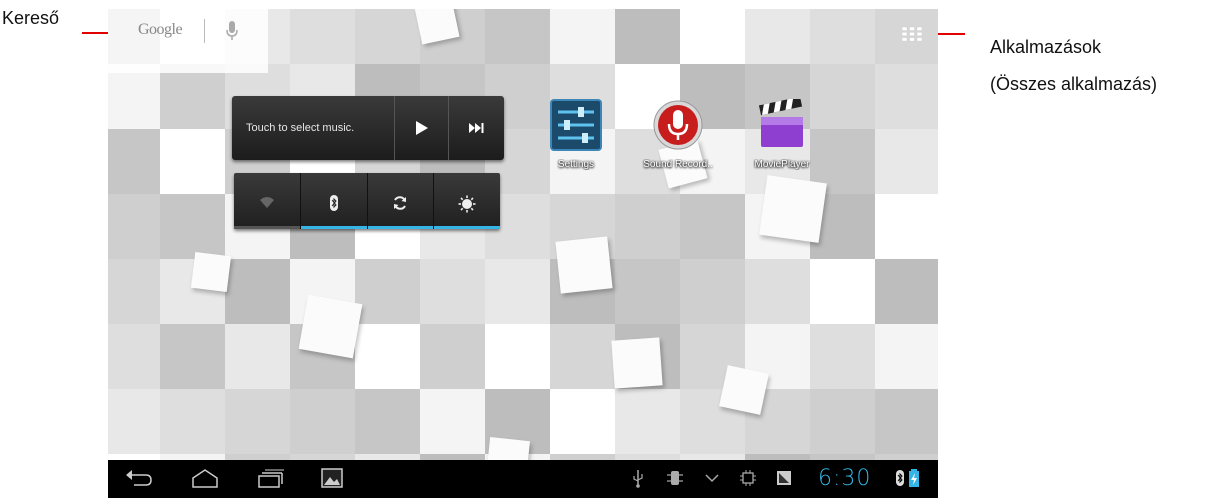 The height and width of the screenshot is (498, 1232). What do you see at coordinates (467, 204) in the screenshot?
I see `brightness-icon` at bounding box center [467, 204].